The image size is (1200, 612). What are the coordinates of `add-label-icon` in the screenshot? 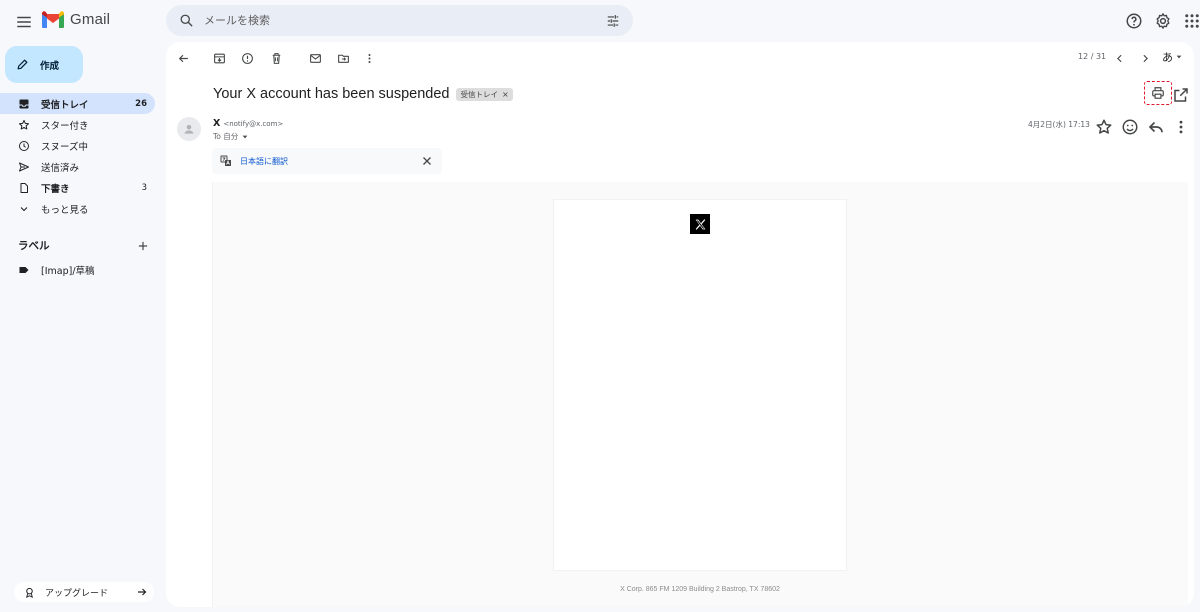 It's located at (143, 246).